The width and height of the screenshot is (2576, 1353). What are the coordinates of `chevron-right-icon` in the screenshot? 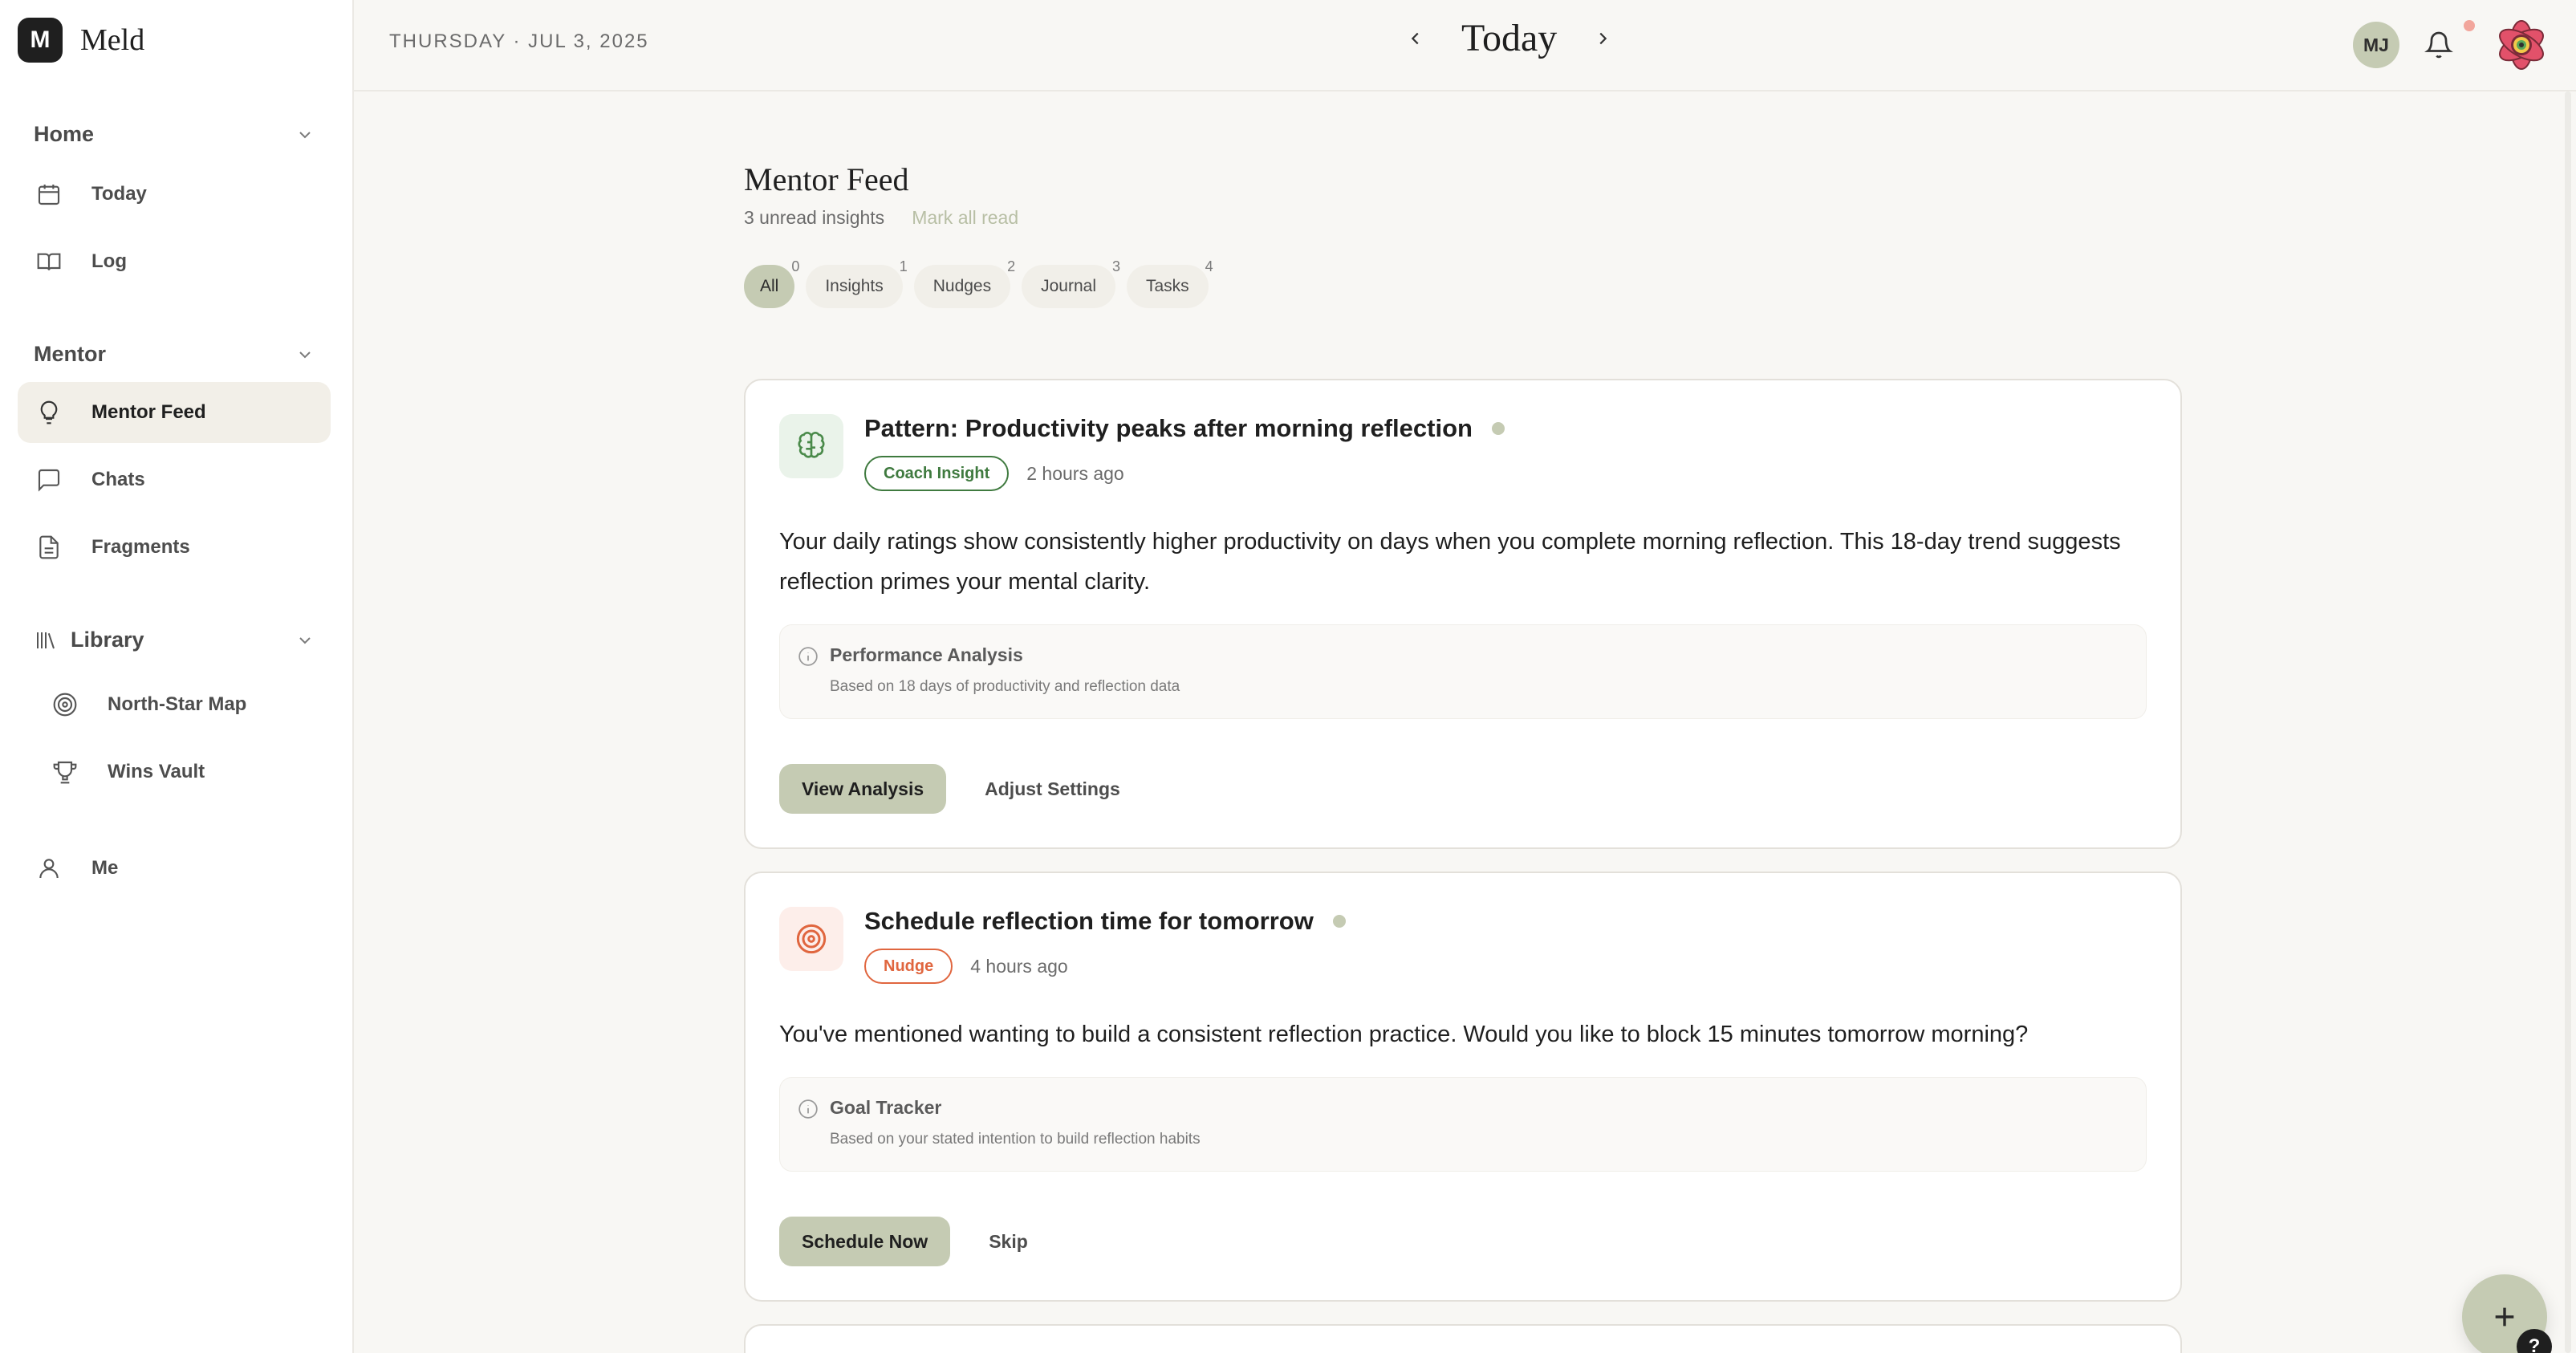 It's located at (1603, 38).